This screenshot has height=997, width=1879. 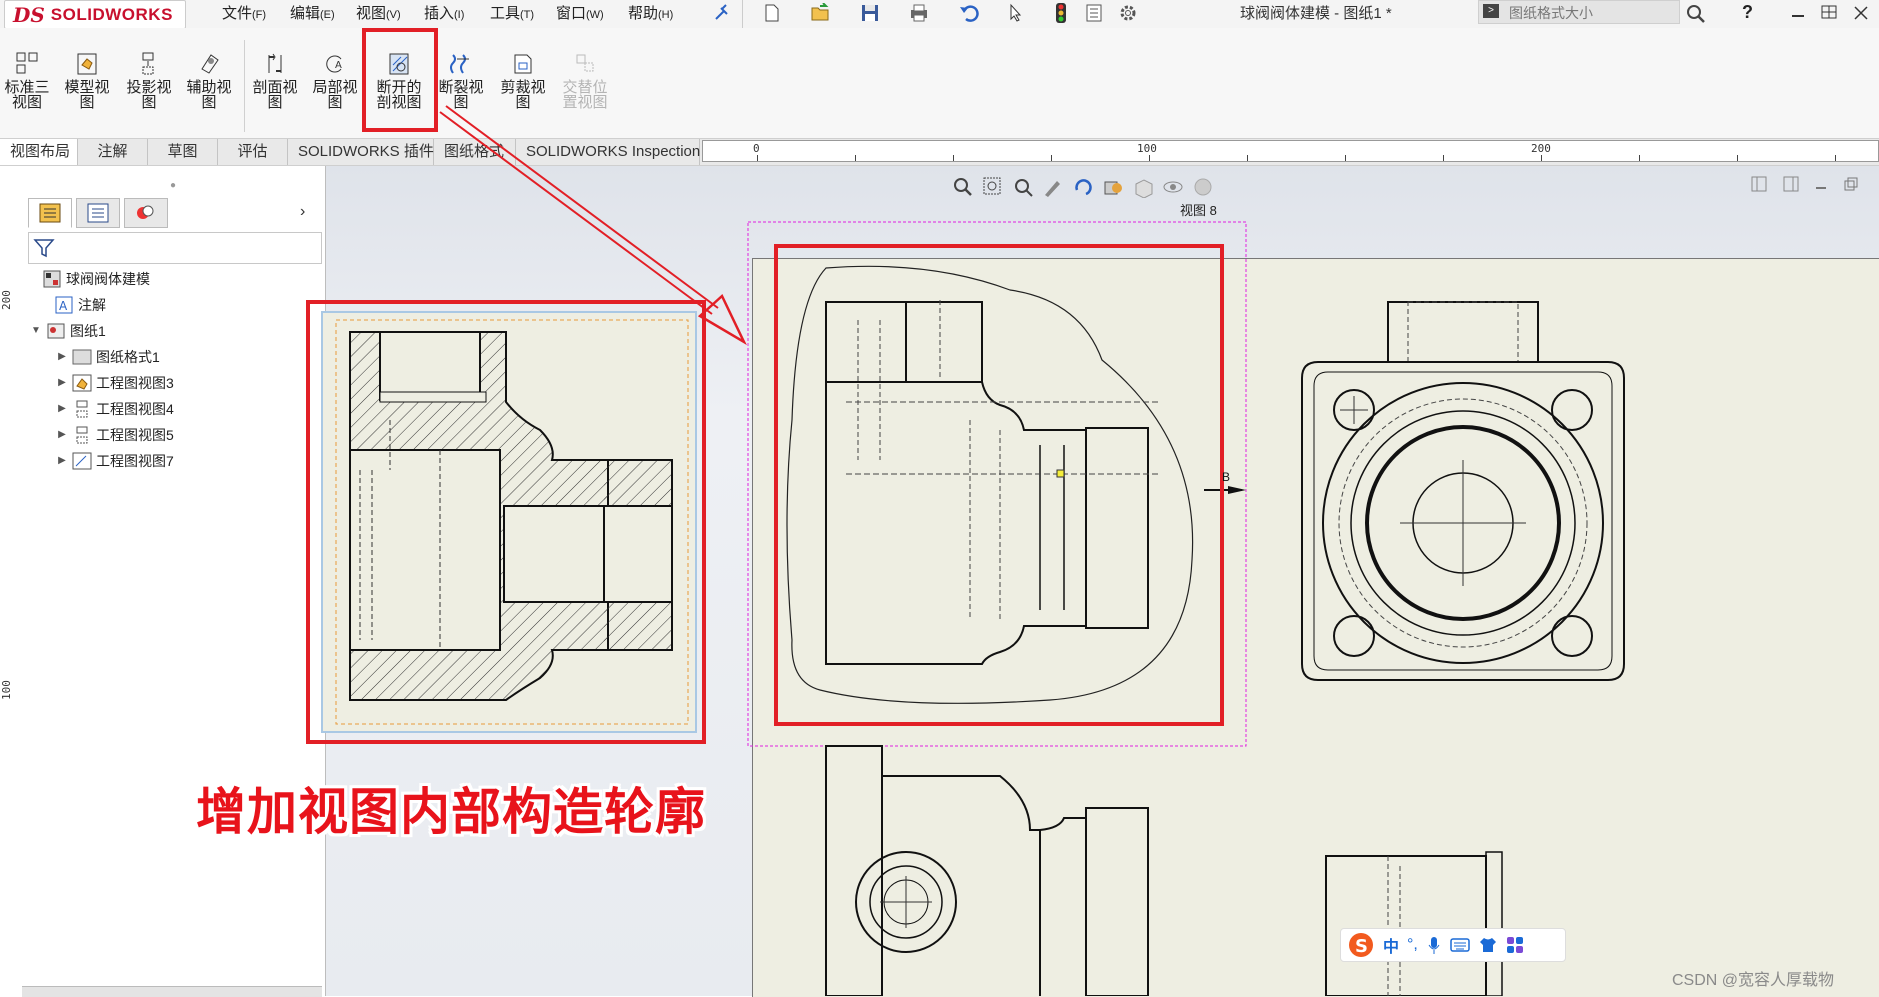 I want to click on tree-item-sheet-format: ▶ 图纸格式1, so click(x=174, y=357).